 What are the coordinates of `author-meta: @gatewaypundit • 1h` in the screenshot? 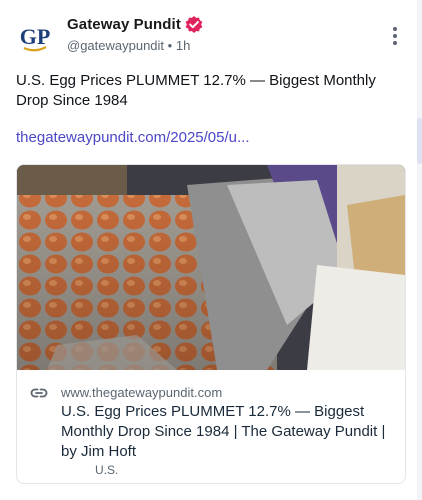 It's located at (128, 45).